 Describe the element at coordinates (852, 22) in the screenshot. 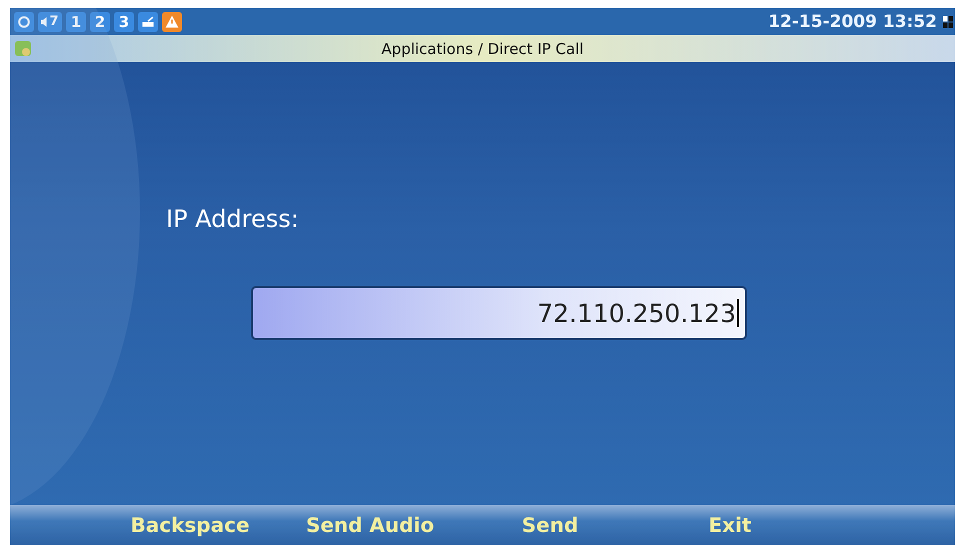

I see `date-time: 12-15-2009 13:52` at that location.